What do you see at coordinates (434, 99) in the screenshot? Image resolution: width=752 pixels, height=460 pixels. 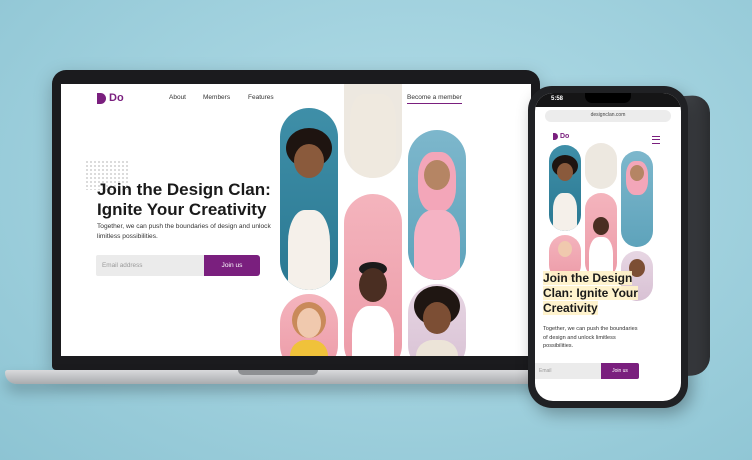 I see `become-member-link: Become a member` at bounding box center [434, 99].